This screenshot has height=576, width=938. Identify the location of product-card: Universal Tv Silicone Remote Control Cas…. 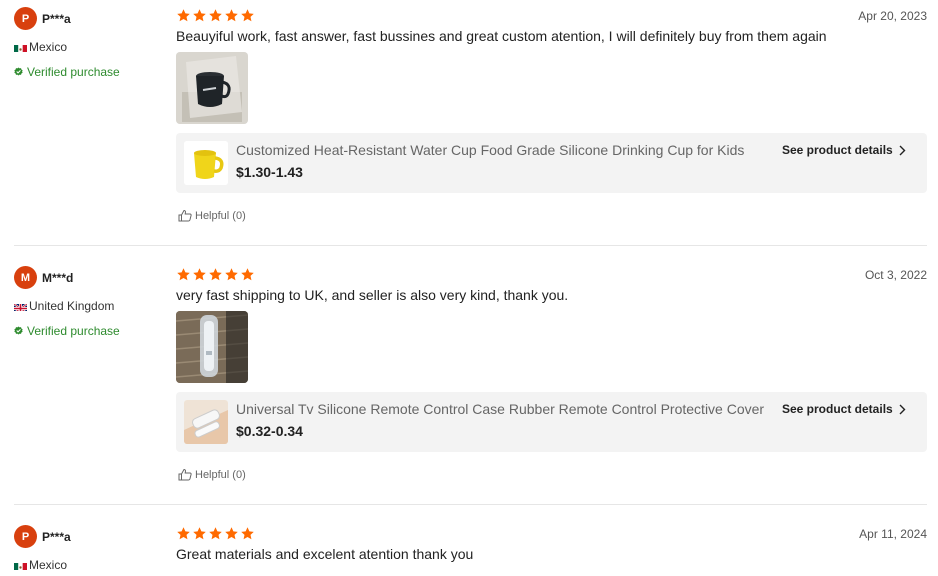
(551, 422).